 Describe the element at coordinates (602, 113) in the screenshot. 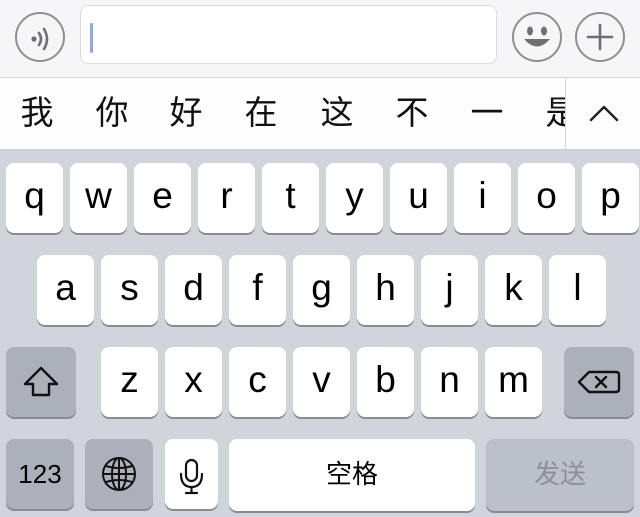

I see `expand-candidates-button` at that location.